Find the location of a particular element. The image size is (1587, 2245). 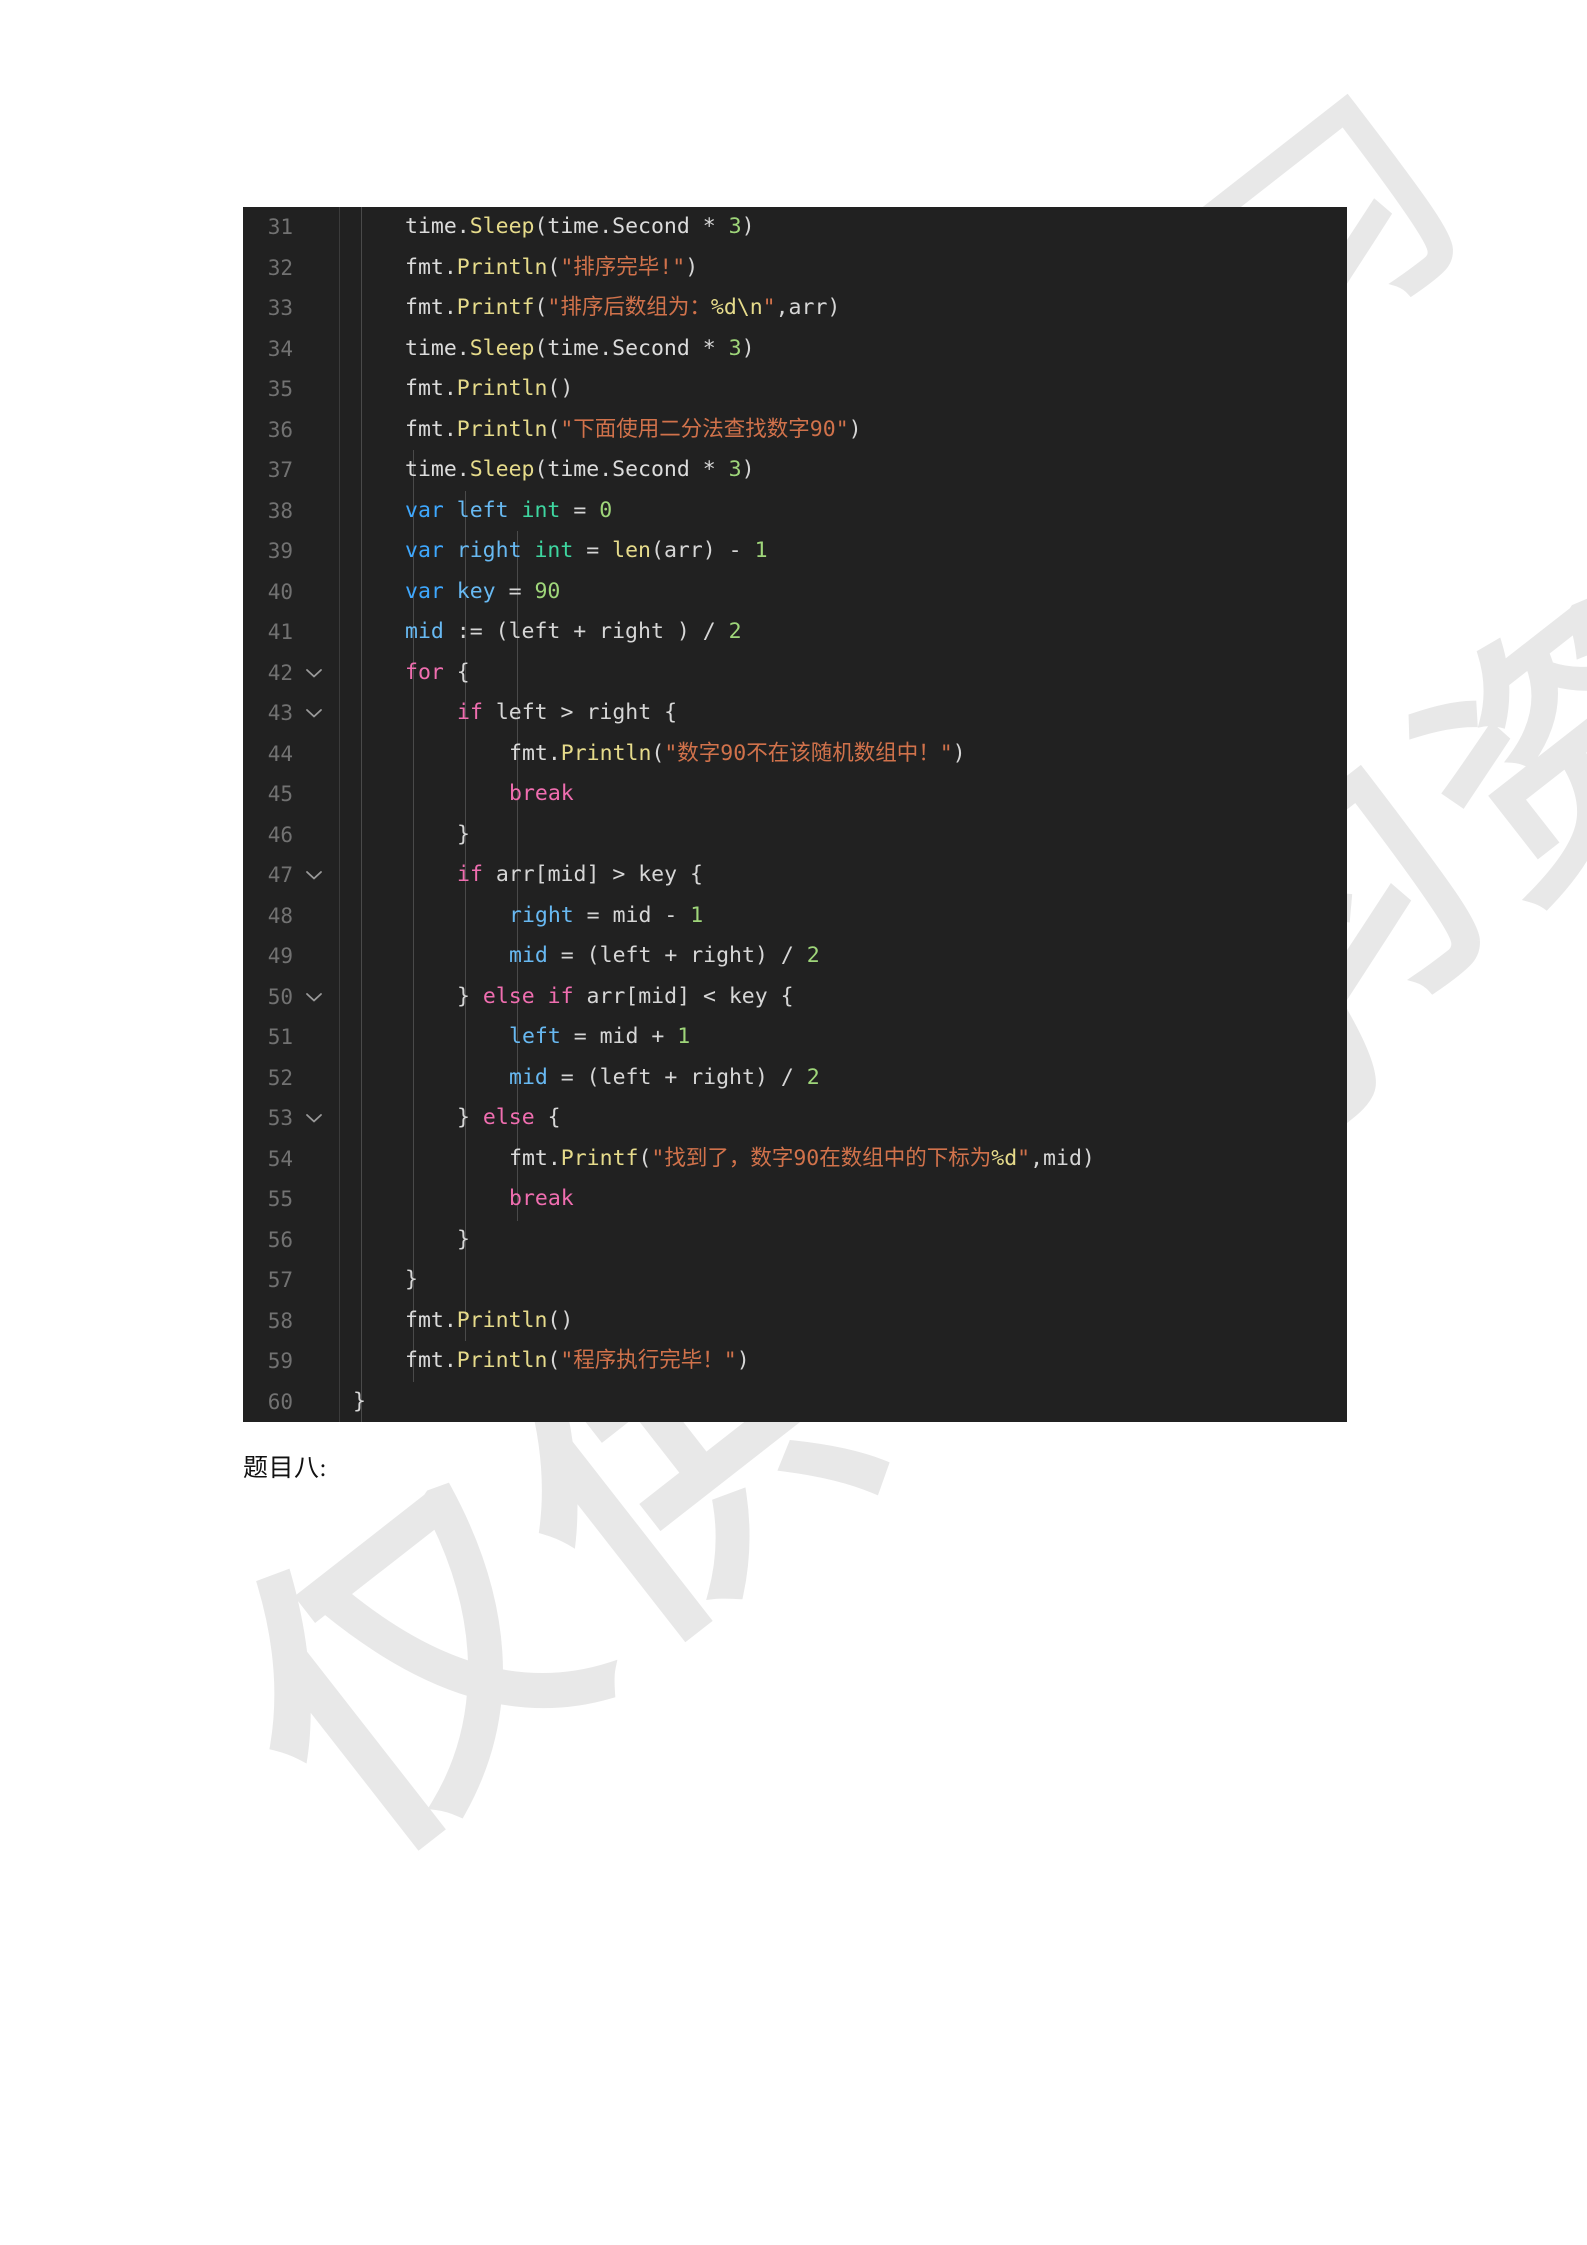

code-line: 56} is located at coordinates (795, 1240).